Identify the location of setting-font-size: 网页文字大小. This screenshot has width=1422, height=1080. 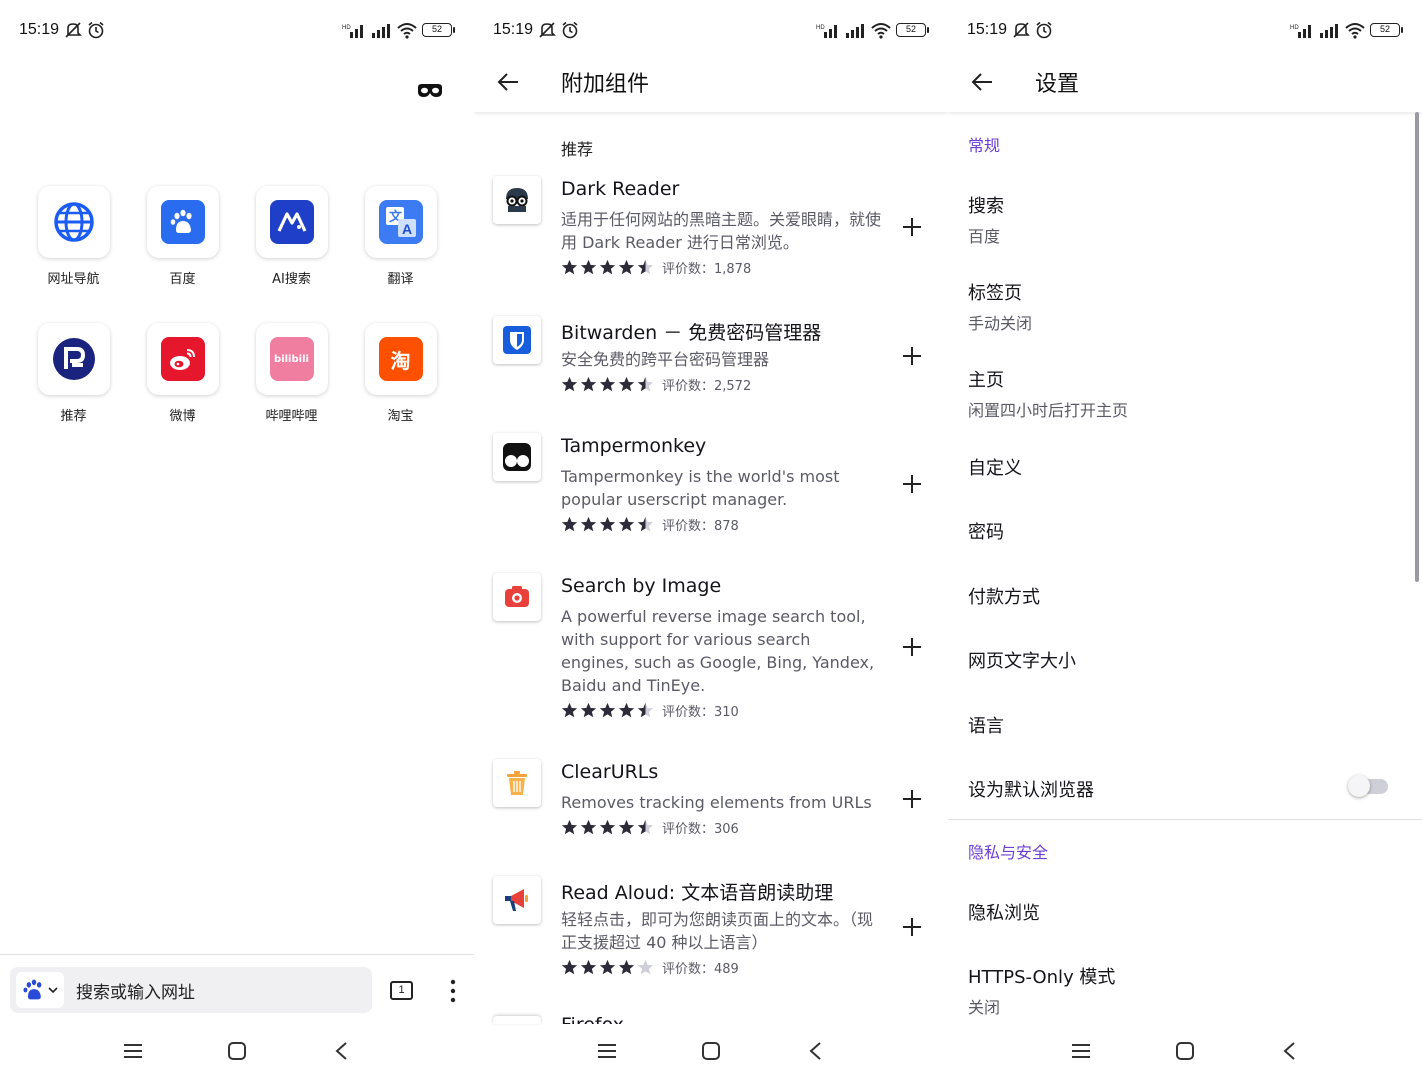
(1188, 660).